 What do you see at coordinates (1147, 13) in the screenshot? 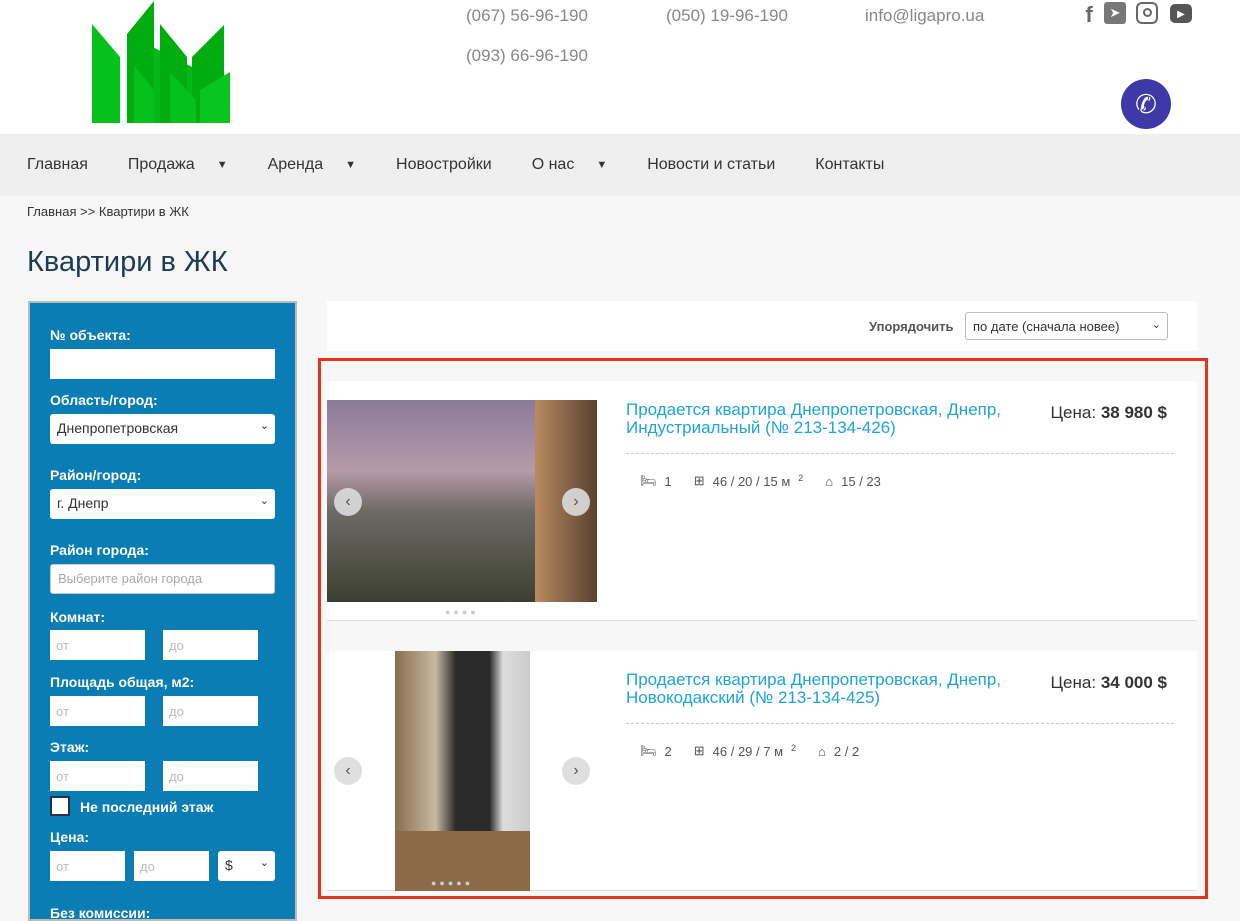
I see `instagram-icon` at bounding box center [1147, 13].